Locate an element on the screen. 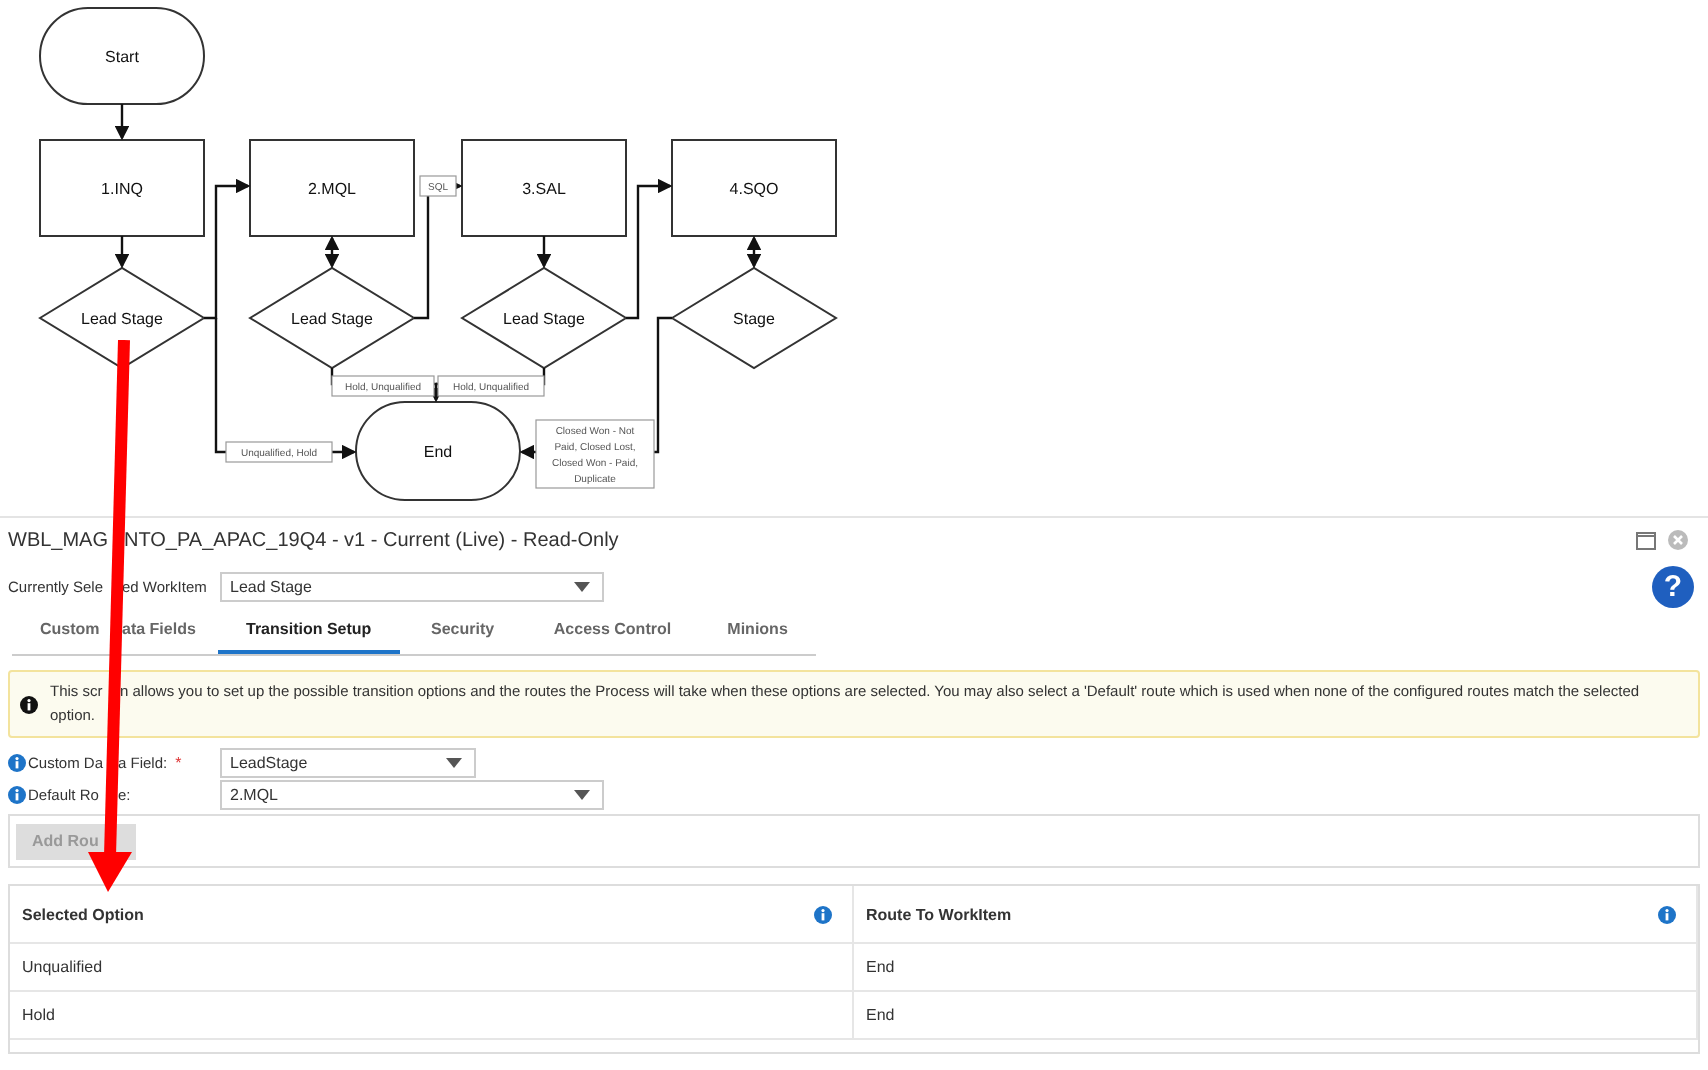  dropdown: LeadStage is located at coordinates (348, 763).